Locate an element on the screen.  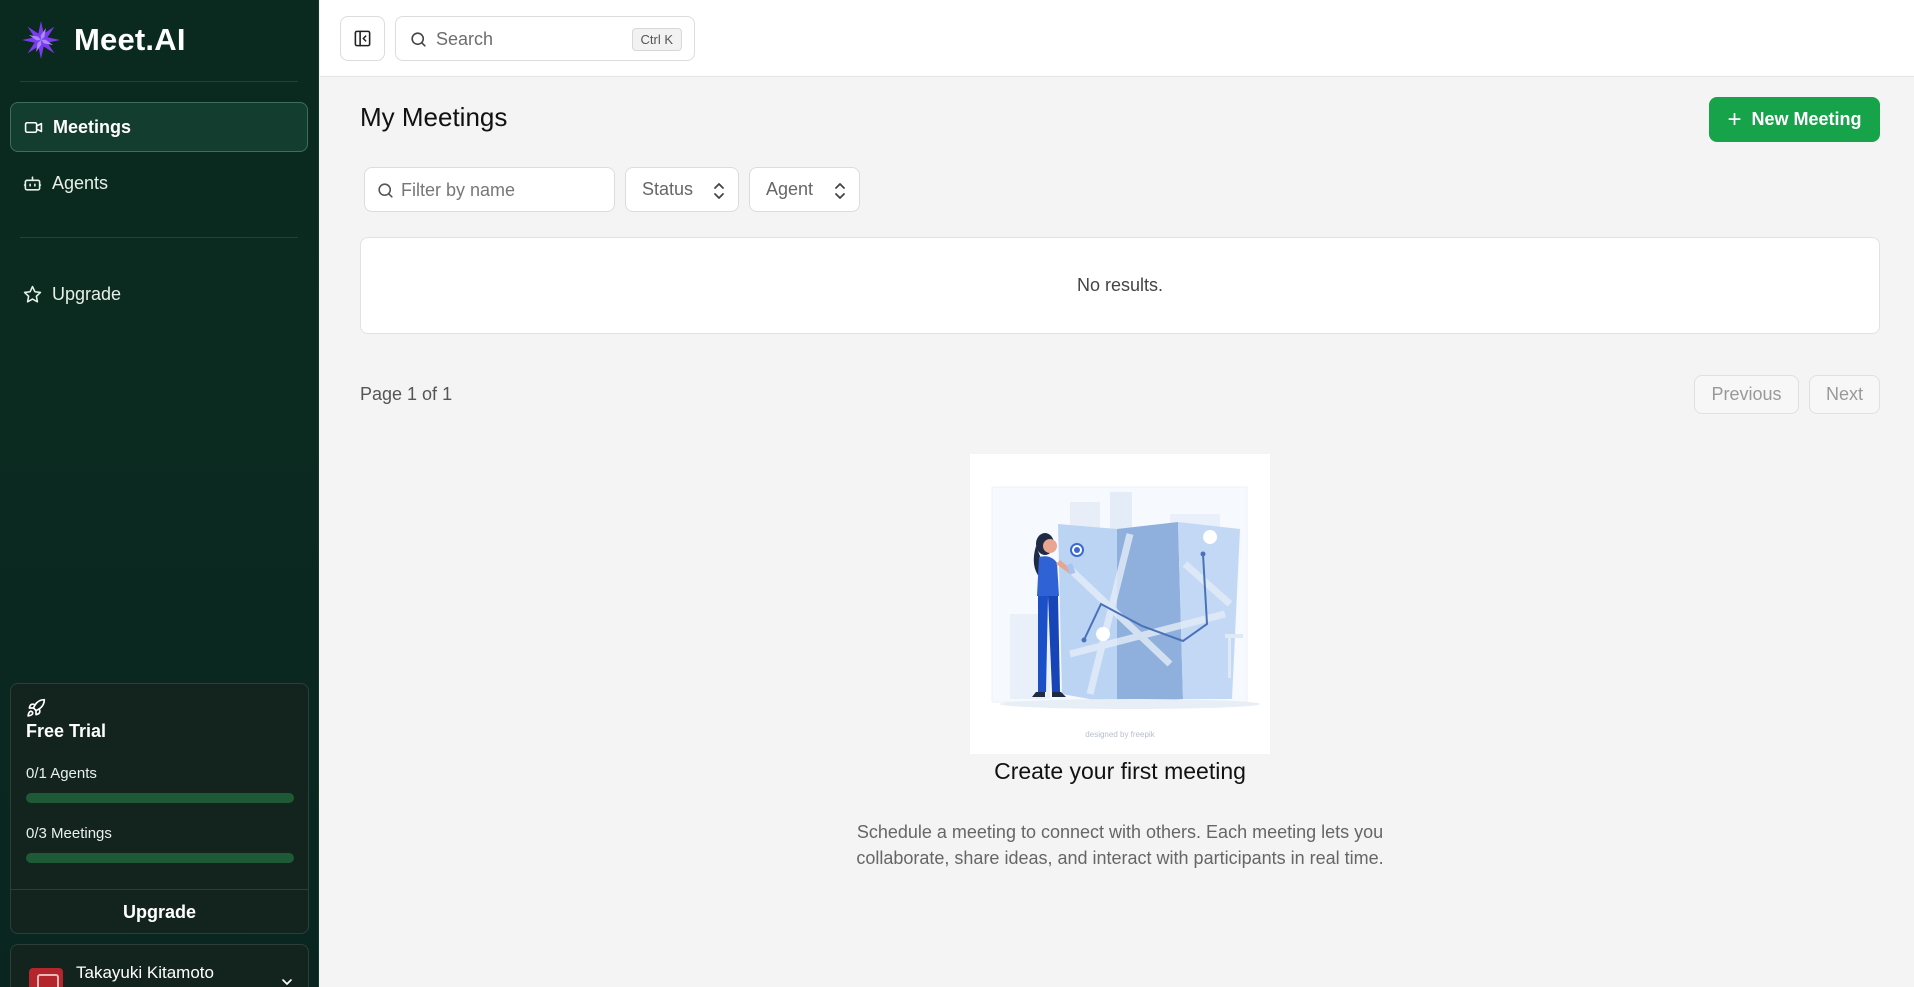
sidebar-item-agents: Agents is located at coordinates (159, 183).